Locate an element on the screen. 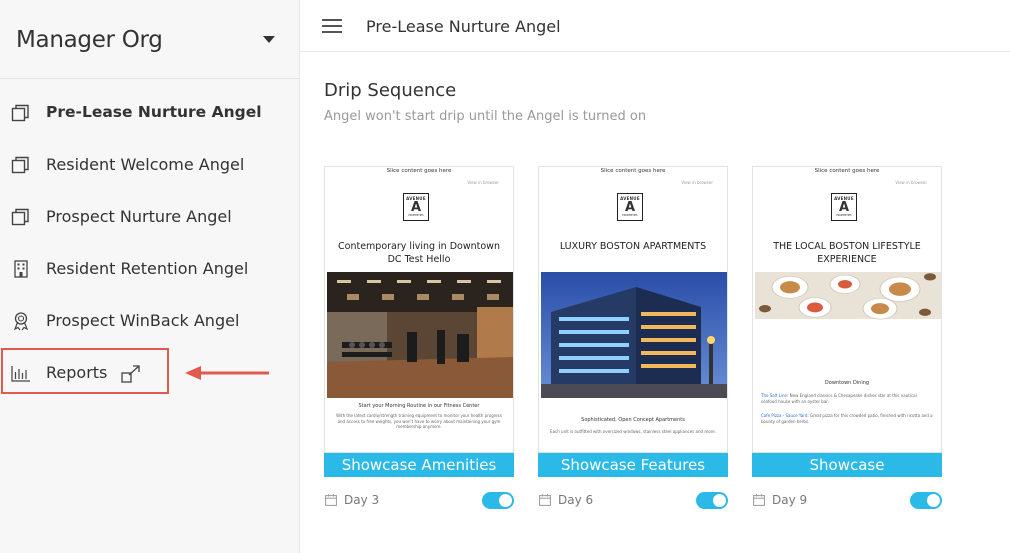  dining-table-image is located at coordinates (848, 296).